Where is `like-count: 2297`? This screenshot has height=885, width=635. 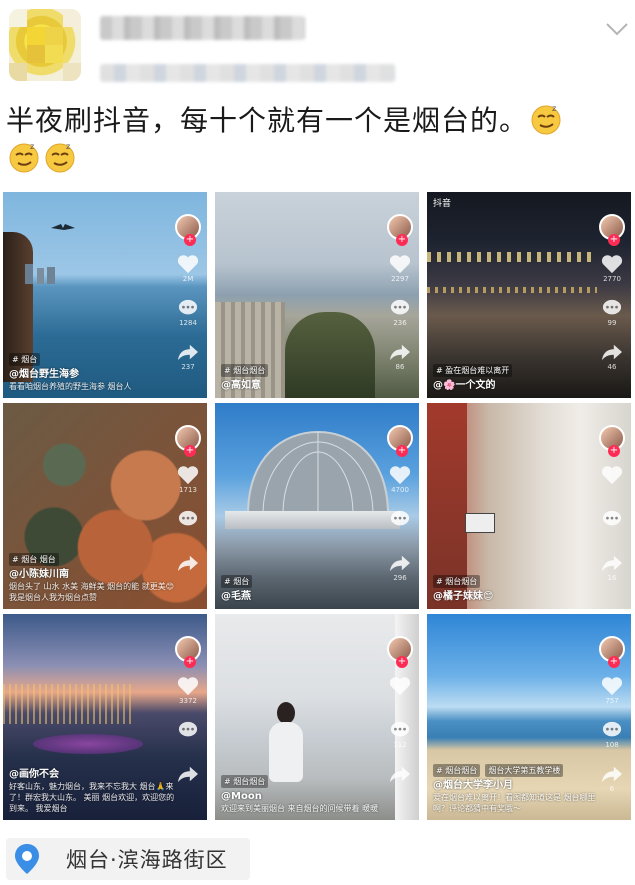 like-count: 2297 is located at coordinates (400, 279).